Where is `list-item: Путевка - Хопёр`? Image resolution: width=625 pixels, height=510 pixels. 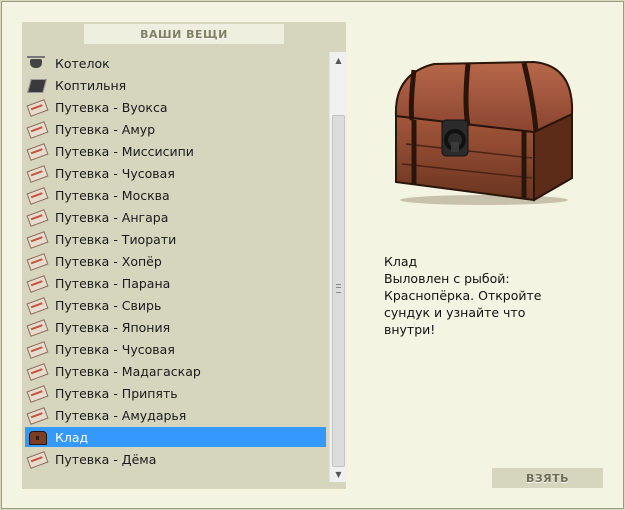 list-item: Путевка - Хопёр is located at coordinates (175, 261).